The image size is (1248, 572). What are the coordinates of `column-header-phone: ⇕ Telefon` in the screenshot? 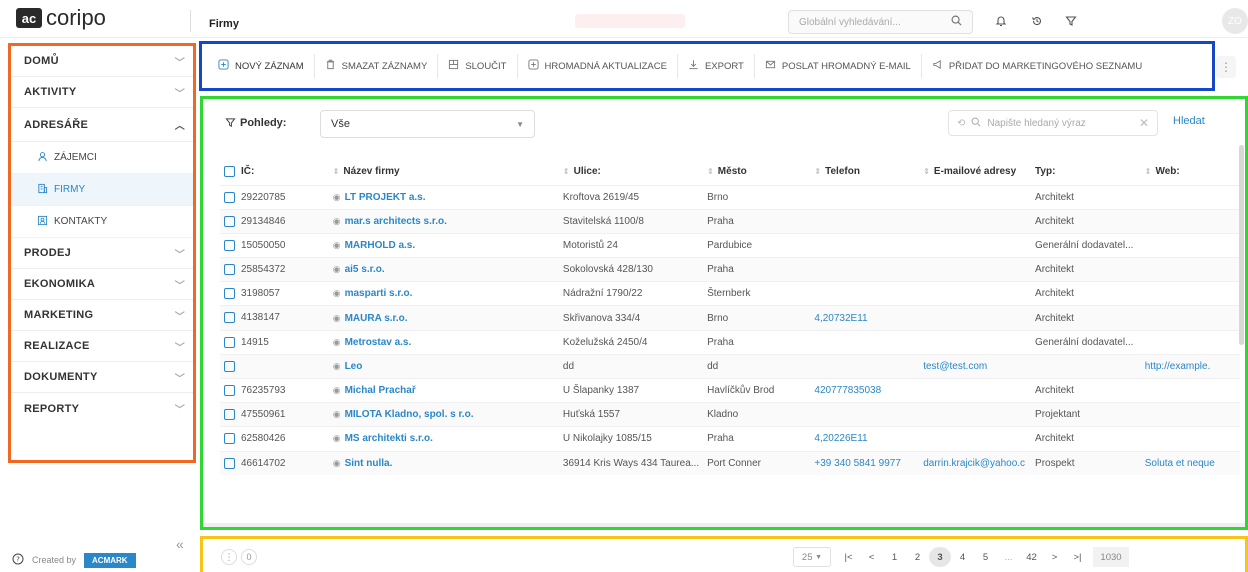 It's located at (864, 172).